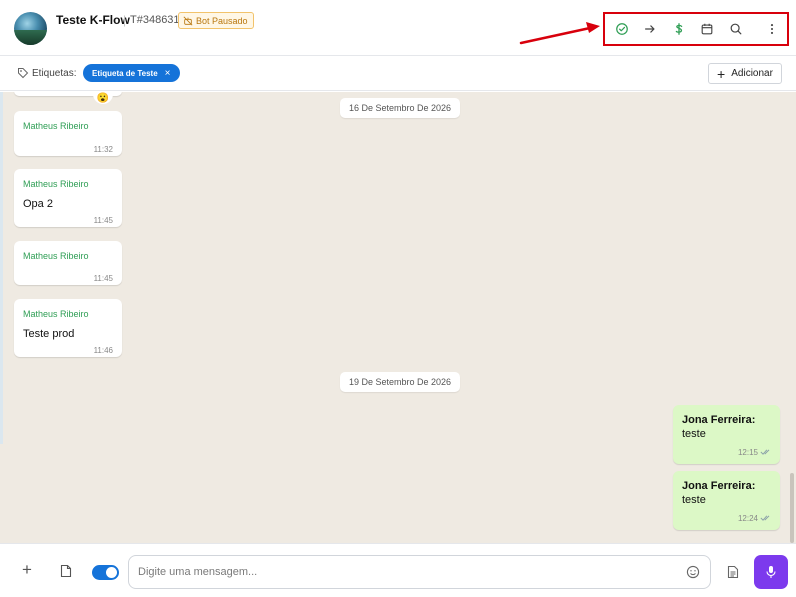 The image size is (796, 597). I want to click on plus-icon: +, so click(721, 73).